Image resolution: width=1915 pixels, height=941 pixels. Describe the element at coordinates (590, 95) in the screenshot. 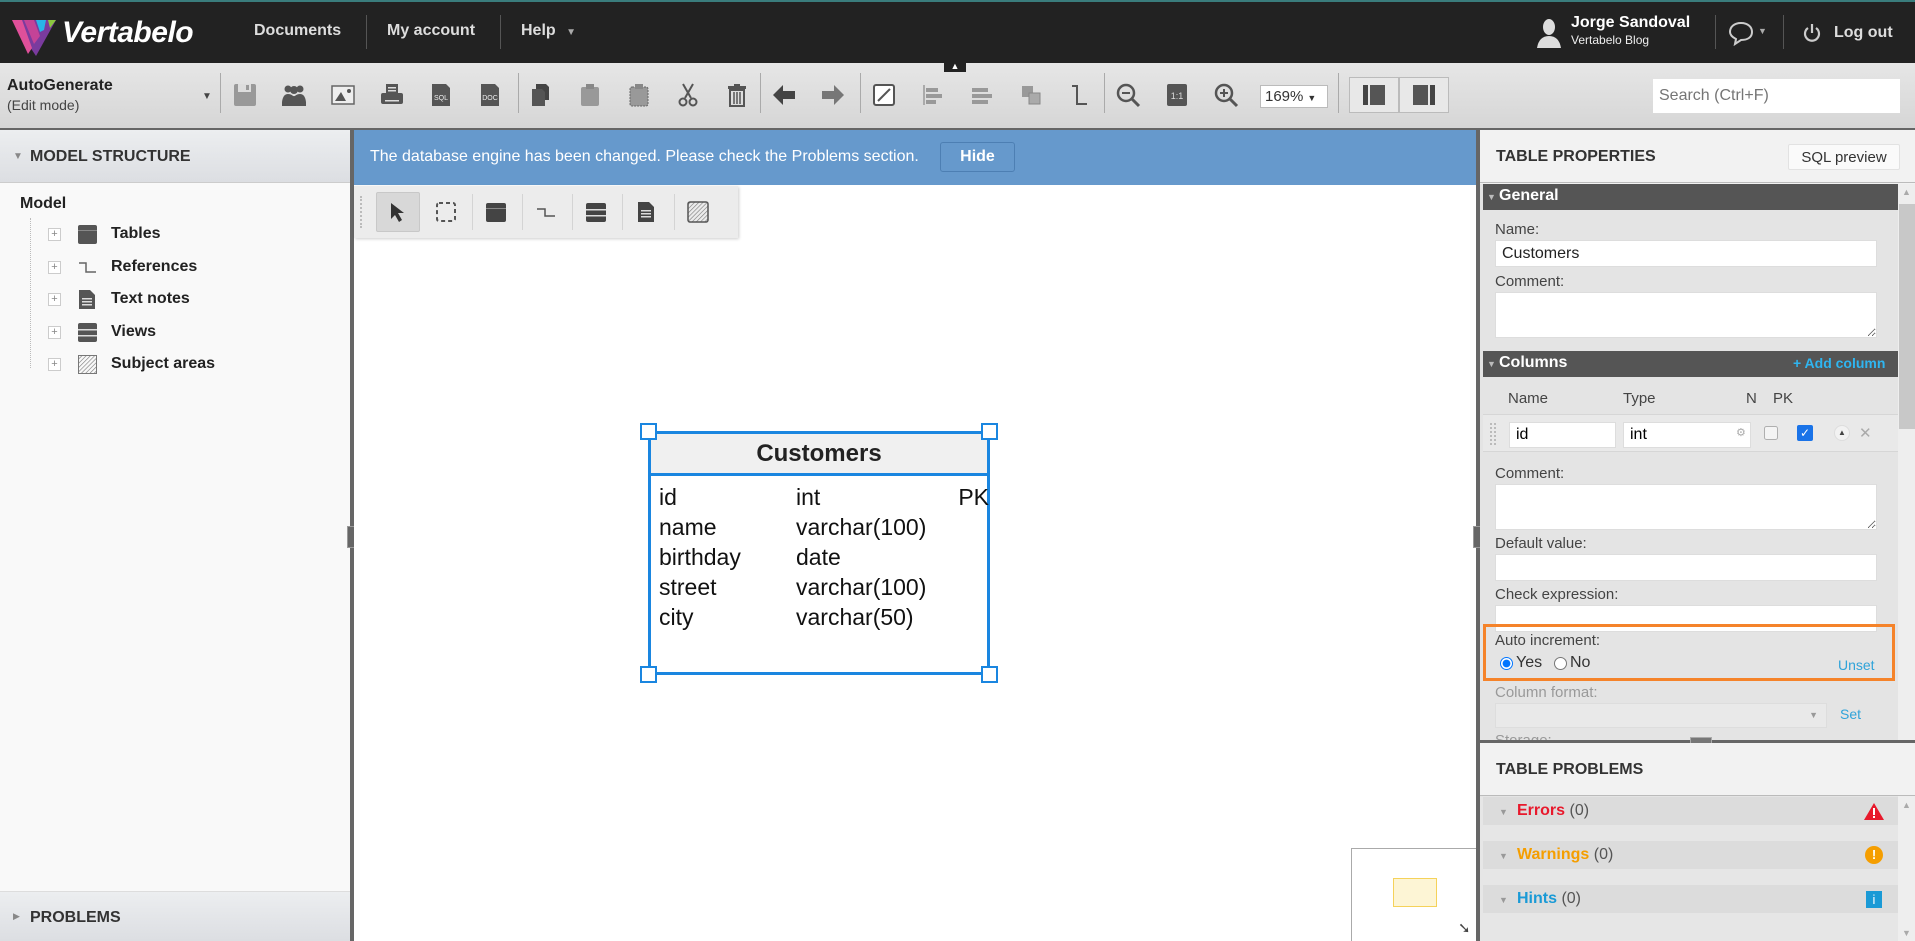

I see `paste-button` at that location.